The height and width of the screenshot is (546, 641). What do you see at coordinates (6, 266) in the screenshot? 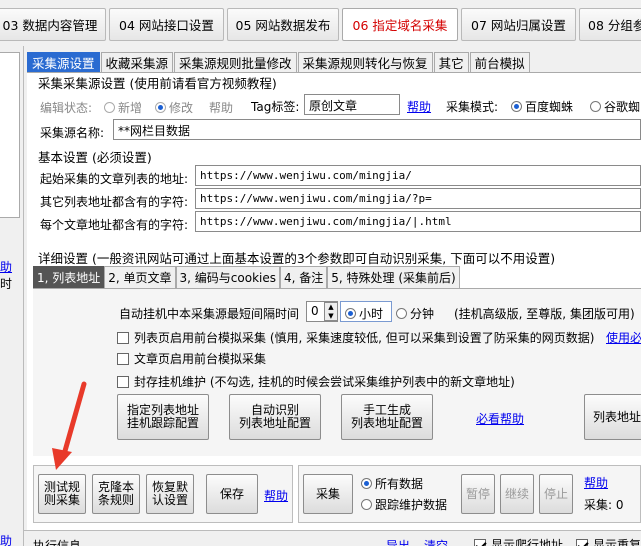
I see `sidebar-help-link: 助` at bounding box center [6, 266].